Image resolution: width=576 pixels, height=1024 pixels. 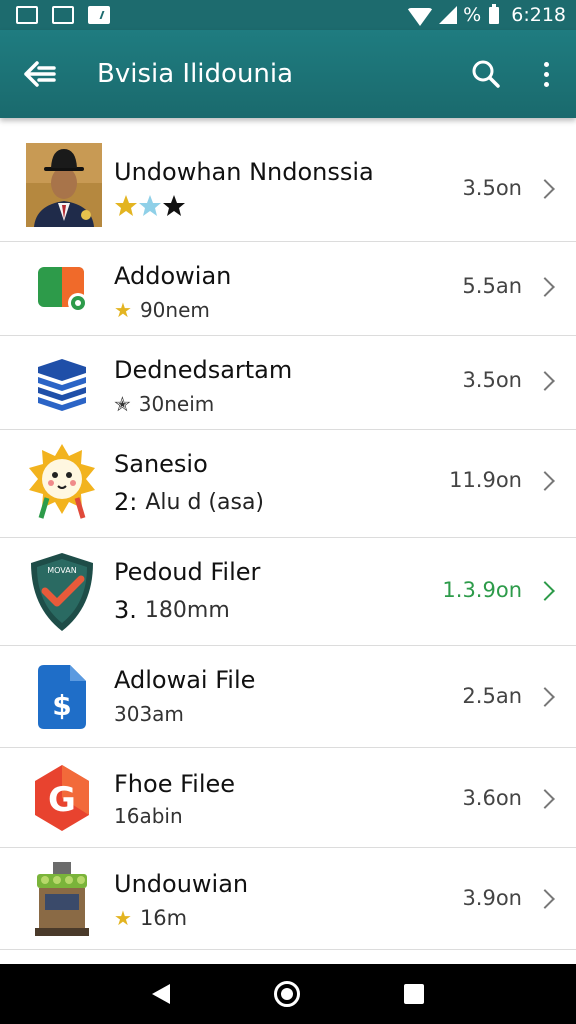 What do you see at coordinates (61, 705) in the screenshot?
I see `dollar-glyph: $` at bounding box center [61, 705].